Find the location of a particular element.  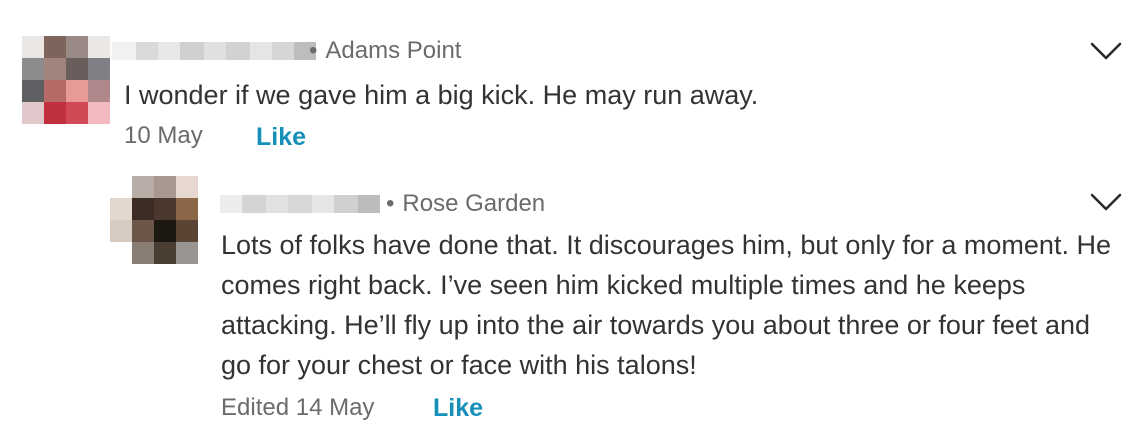

neighborhood-label: • Adams Point is located at coordinates (385, 51).